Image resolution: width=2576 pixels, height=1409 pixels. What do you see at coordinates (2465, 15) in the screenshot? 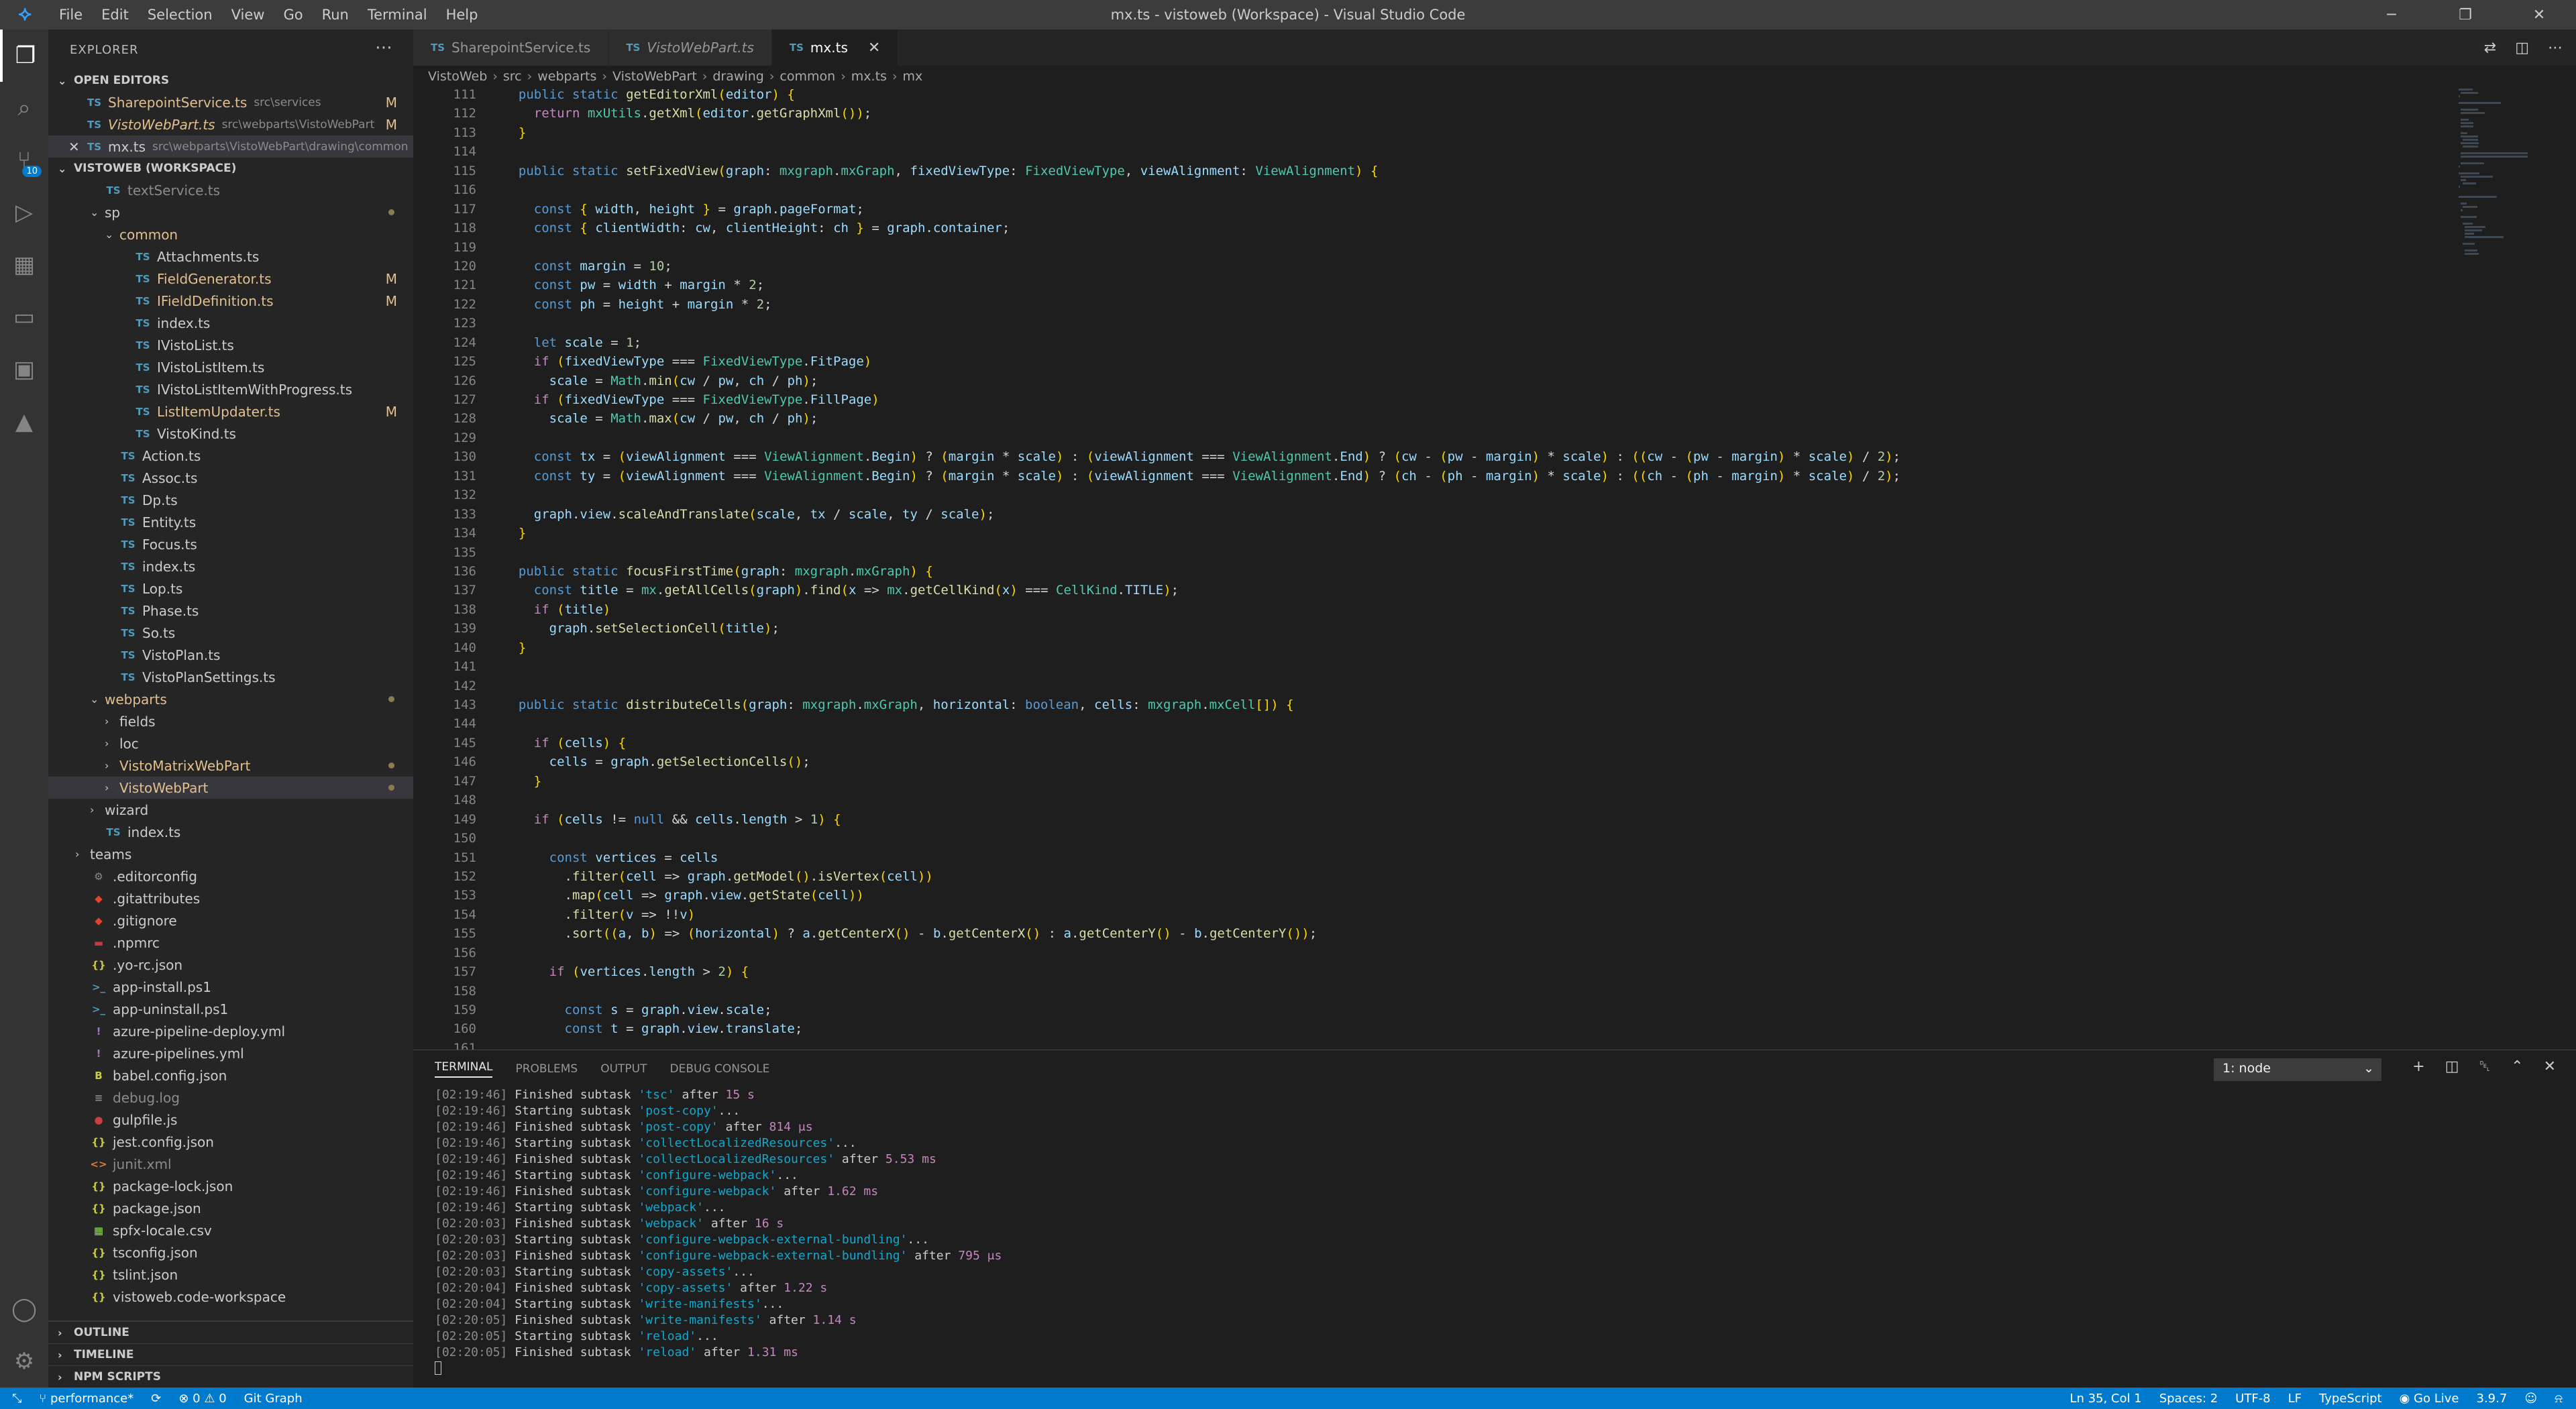
I see `restore-icon: ❐` at bounding box center [2465, 15].